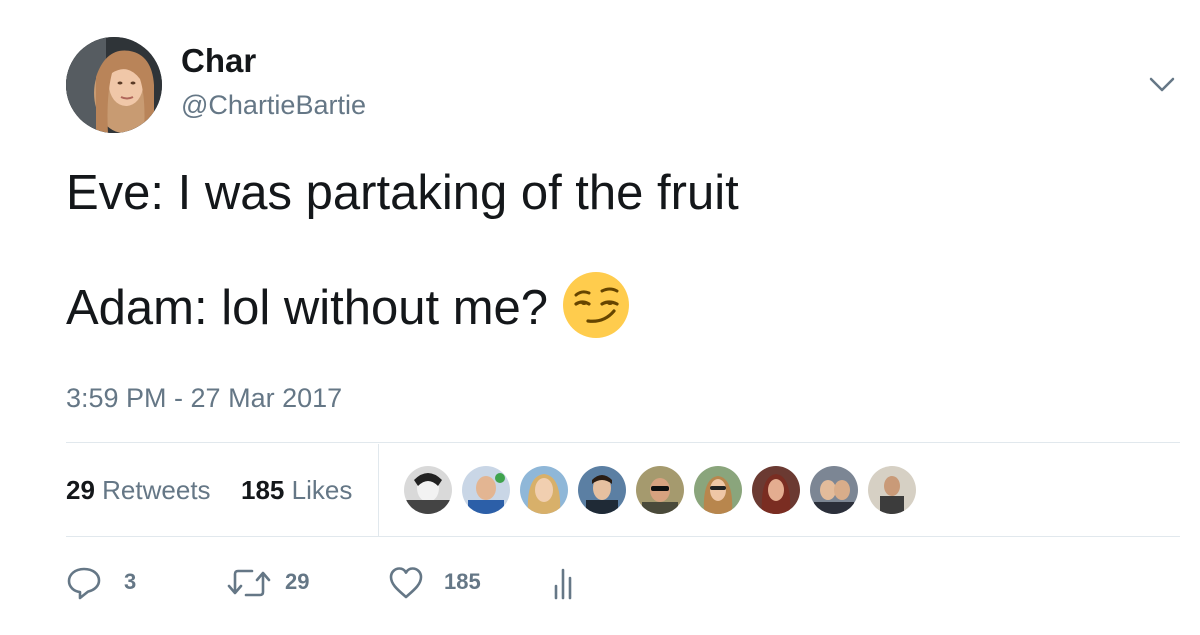 This screenshot has height=635, width=1200. Describe the element at coordinates (249, 583) in the screenshot. I see `retweet-icon` at that location.